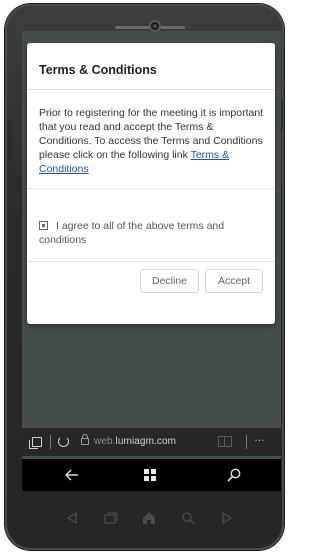 The height and width of the screenshot is (553, 320). What do you see at coordinates (149, 518) in the screenshot?
I see `hardware-home-icon` at bounding box center [149, 518].